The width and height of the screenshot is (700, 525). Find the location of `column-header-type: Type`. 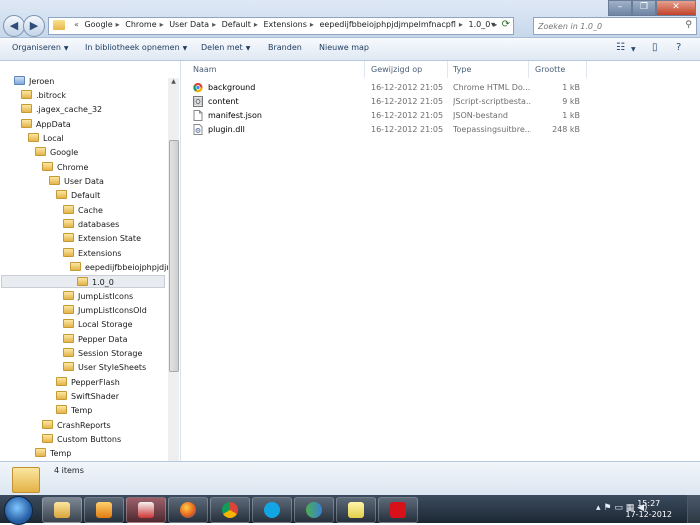

column-header-type: Type is located at coordinates (462, 69).